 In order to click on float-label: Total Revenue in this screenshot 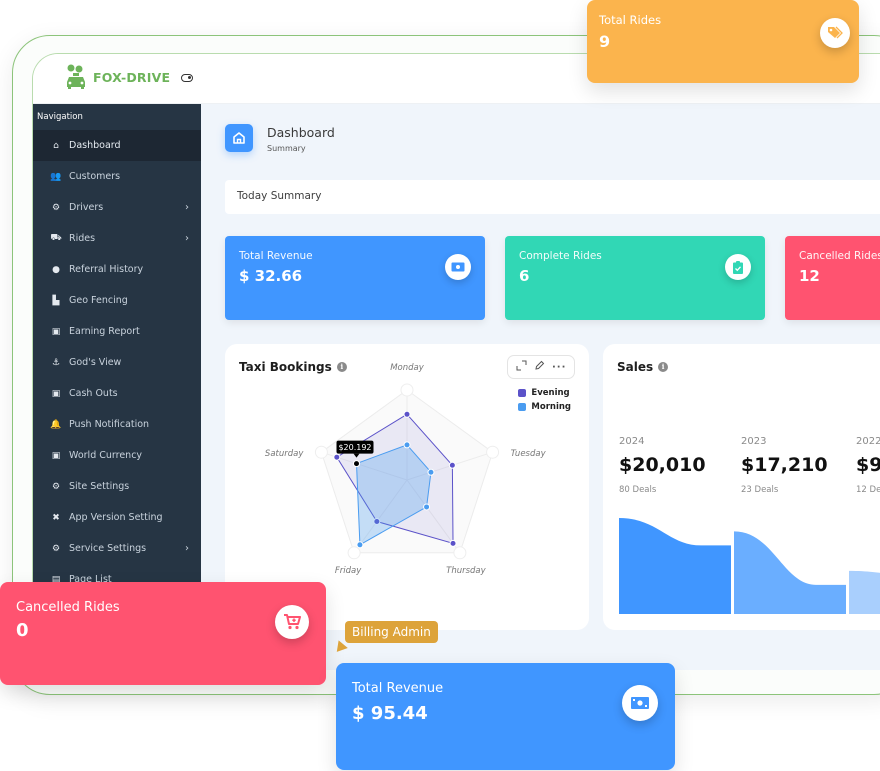, I will do `click(398, 688)`.